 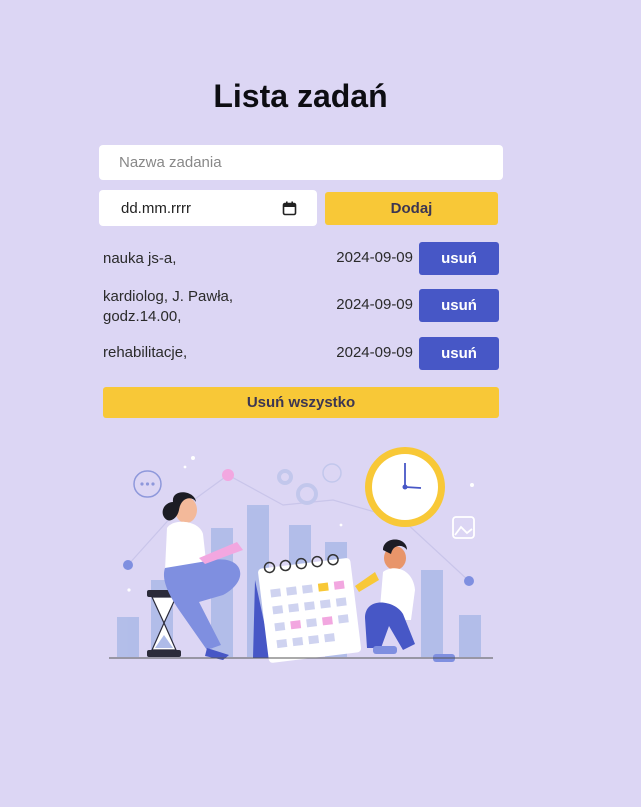 What do you see at coordinates (142, 316) in the screenshot?
I see `task-name-line: godz.14.00,` at bounding box center [142, 316].